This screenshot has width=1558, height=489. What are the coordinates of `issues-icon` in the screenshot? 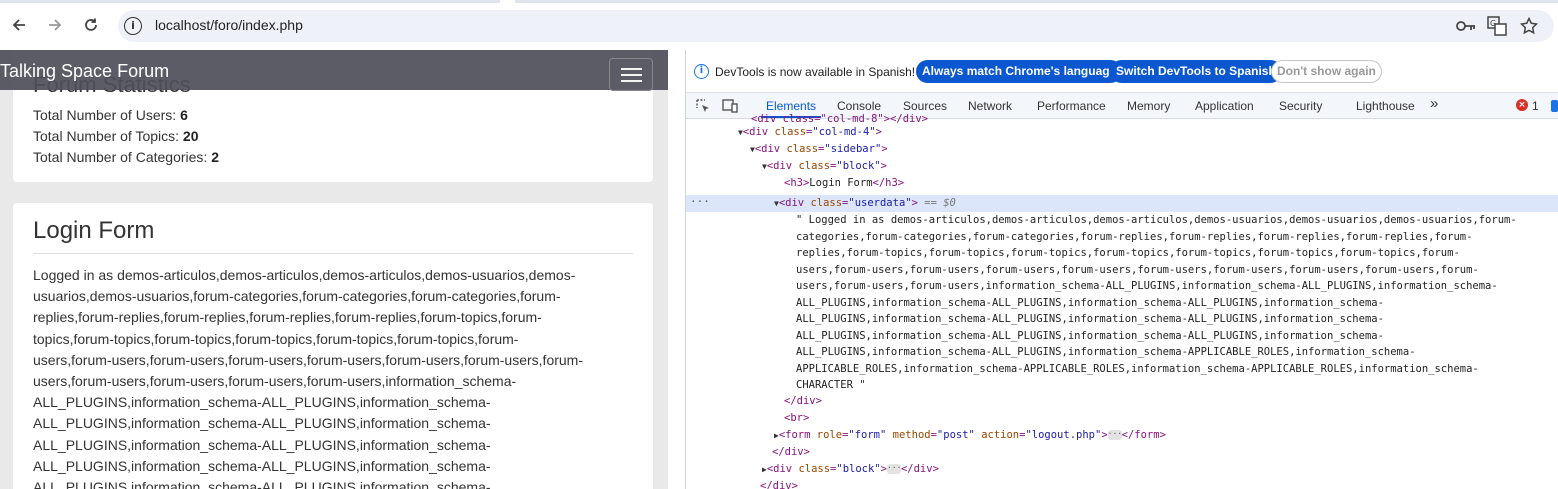 It's located at (1554, 106).